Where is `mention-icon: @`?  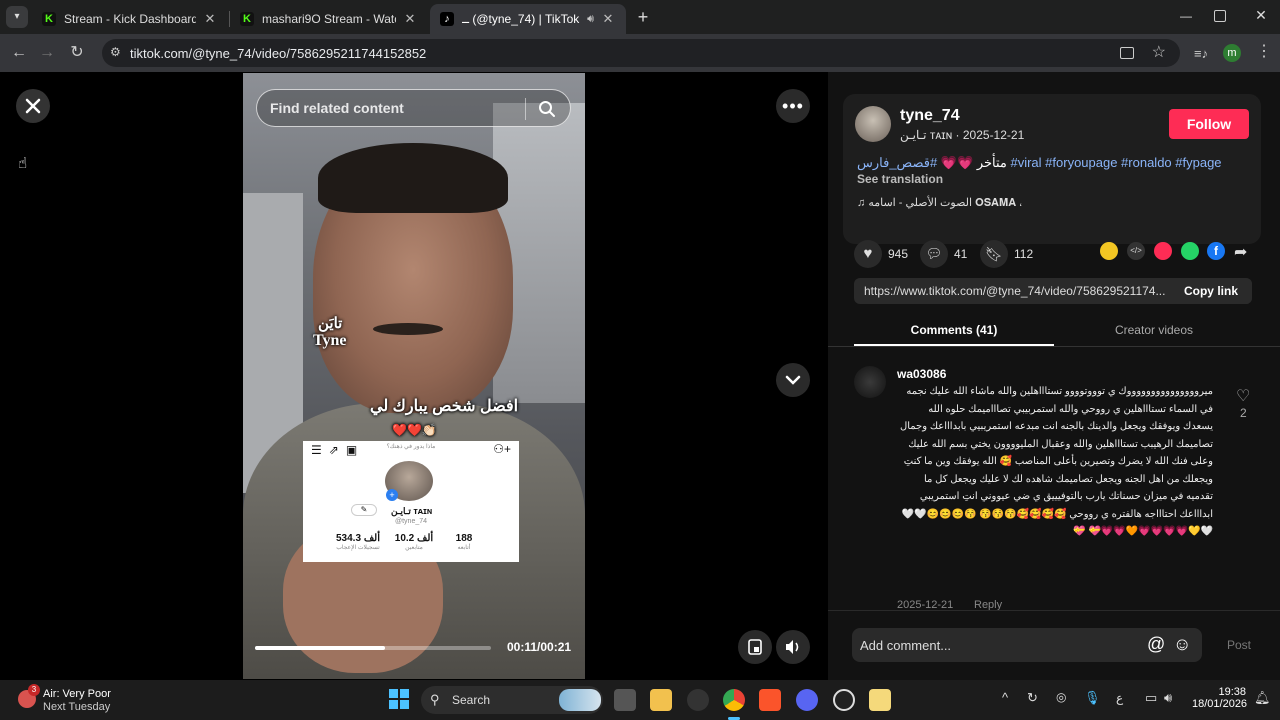 mention-icon: @ is located at coordinates (1156, 644).